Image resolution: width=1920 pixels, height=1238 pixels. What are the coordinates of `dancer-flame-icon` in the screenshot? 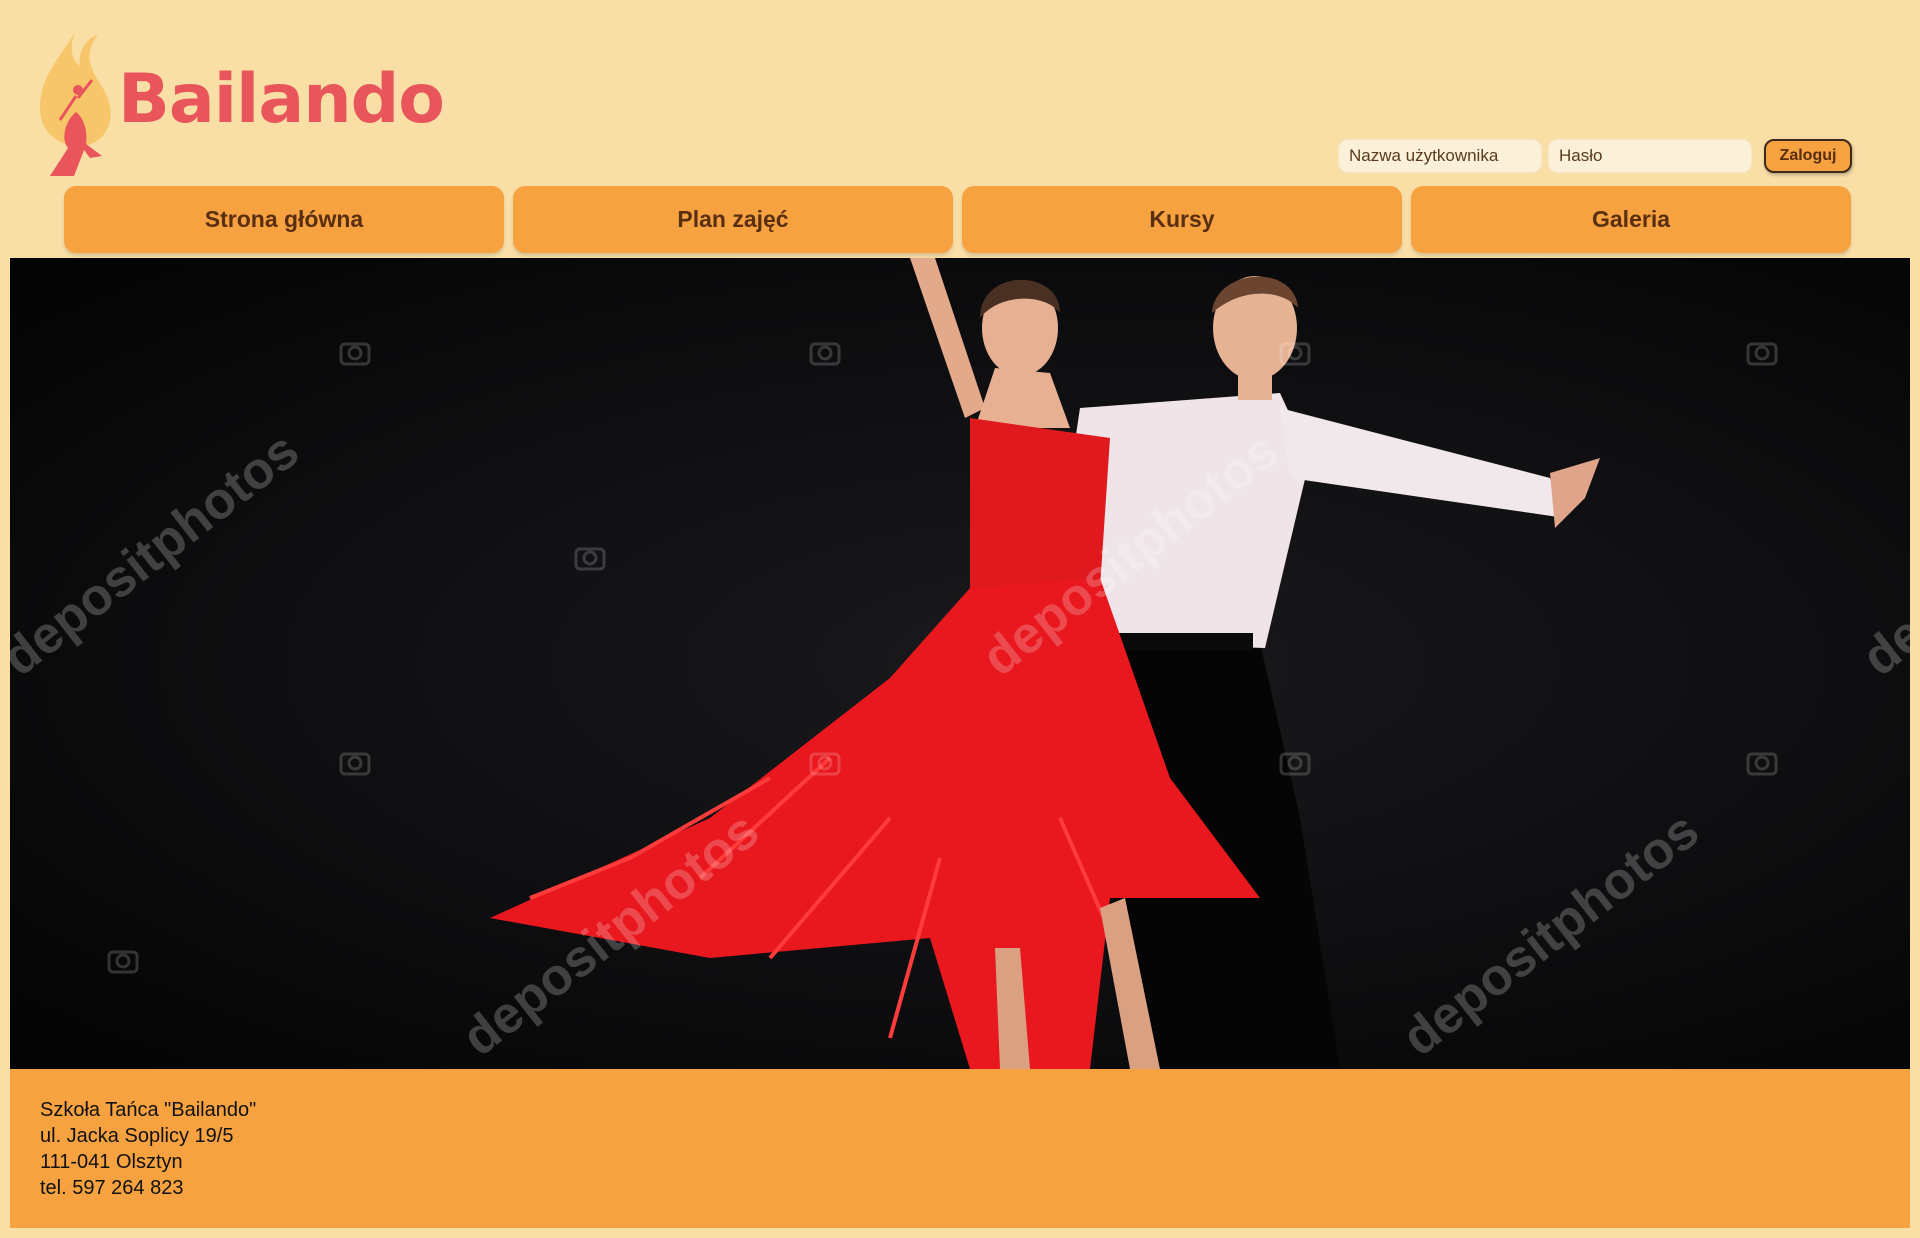 It's located at (75, 104).